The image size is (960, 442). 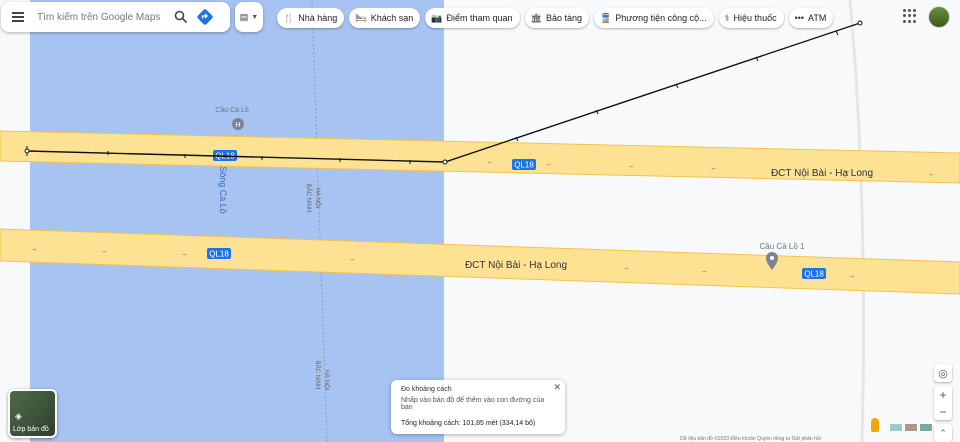 What do you see at coordinates (255, 17) in the screenshot?
I see `chevron-down-icon: ▼` at bounding box center [255, 17].